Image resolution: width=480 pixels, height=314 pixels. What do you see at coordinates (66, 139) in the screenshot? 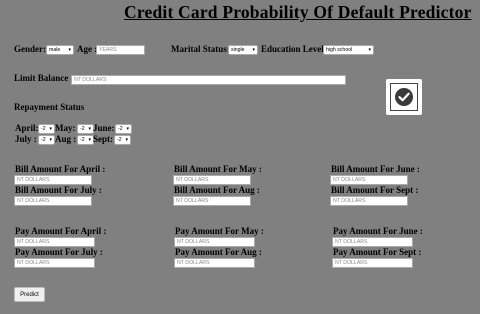
I see `repay-aug-label: Aug :` at bounding box center [66, 139].